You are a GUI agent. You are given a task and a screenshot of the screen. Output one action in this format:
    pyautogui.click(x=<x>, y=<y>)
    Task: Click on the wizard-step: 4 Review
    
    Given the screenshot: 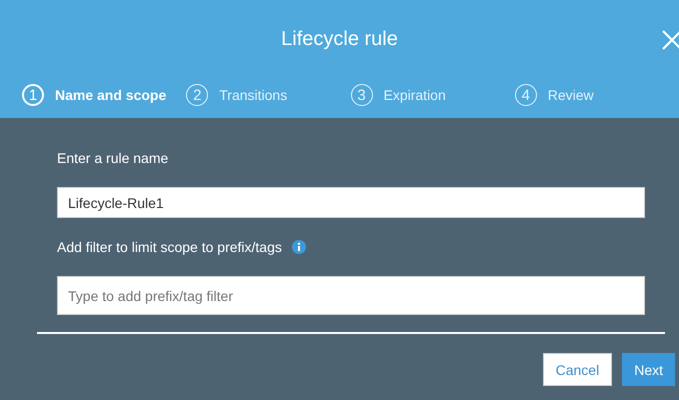 What is the action you would take?
    pyautogui.click(x=596, y=95)
    